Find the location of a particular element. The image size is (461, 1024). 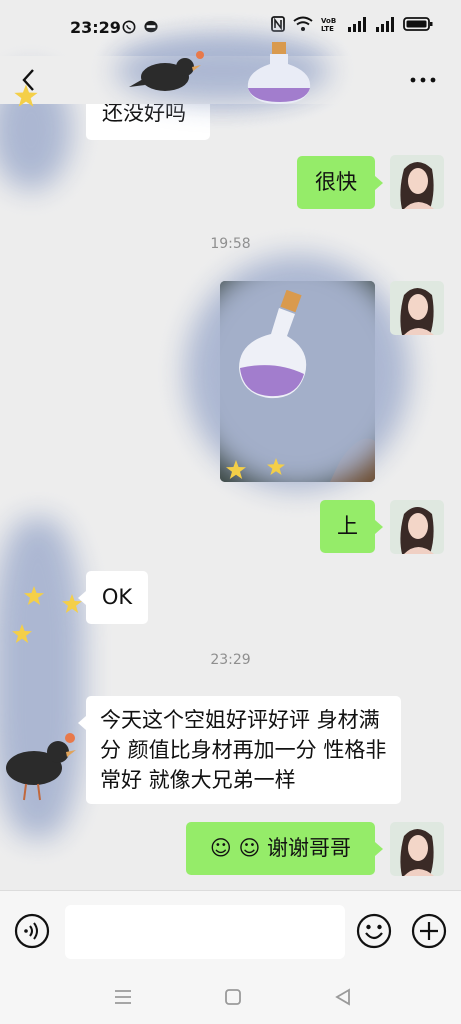

more-icon is located at coordinates (423, 80).